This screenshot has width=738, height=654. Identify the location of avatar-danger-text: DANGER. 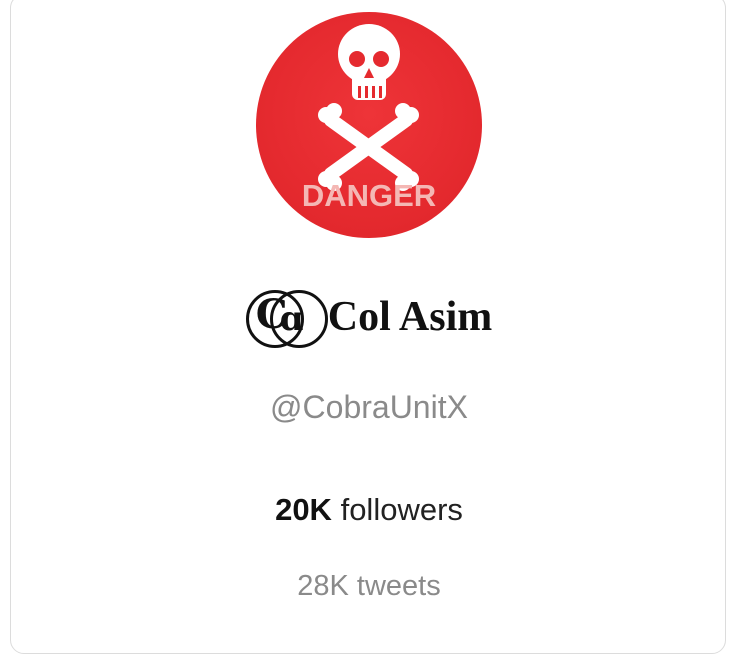
(369, 195).